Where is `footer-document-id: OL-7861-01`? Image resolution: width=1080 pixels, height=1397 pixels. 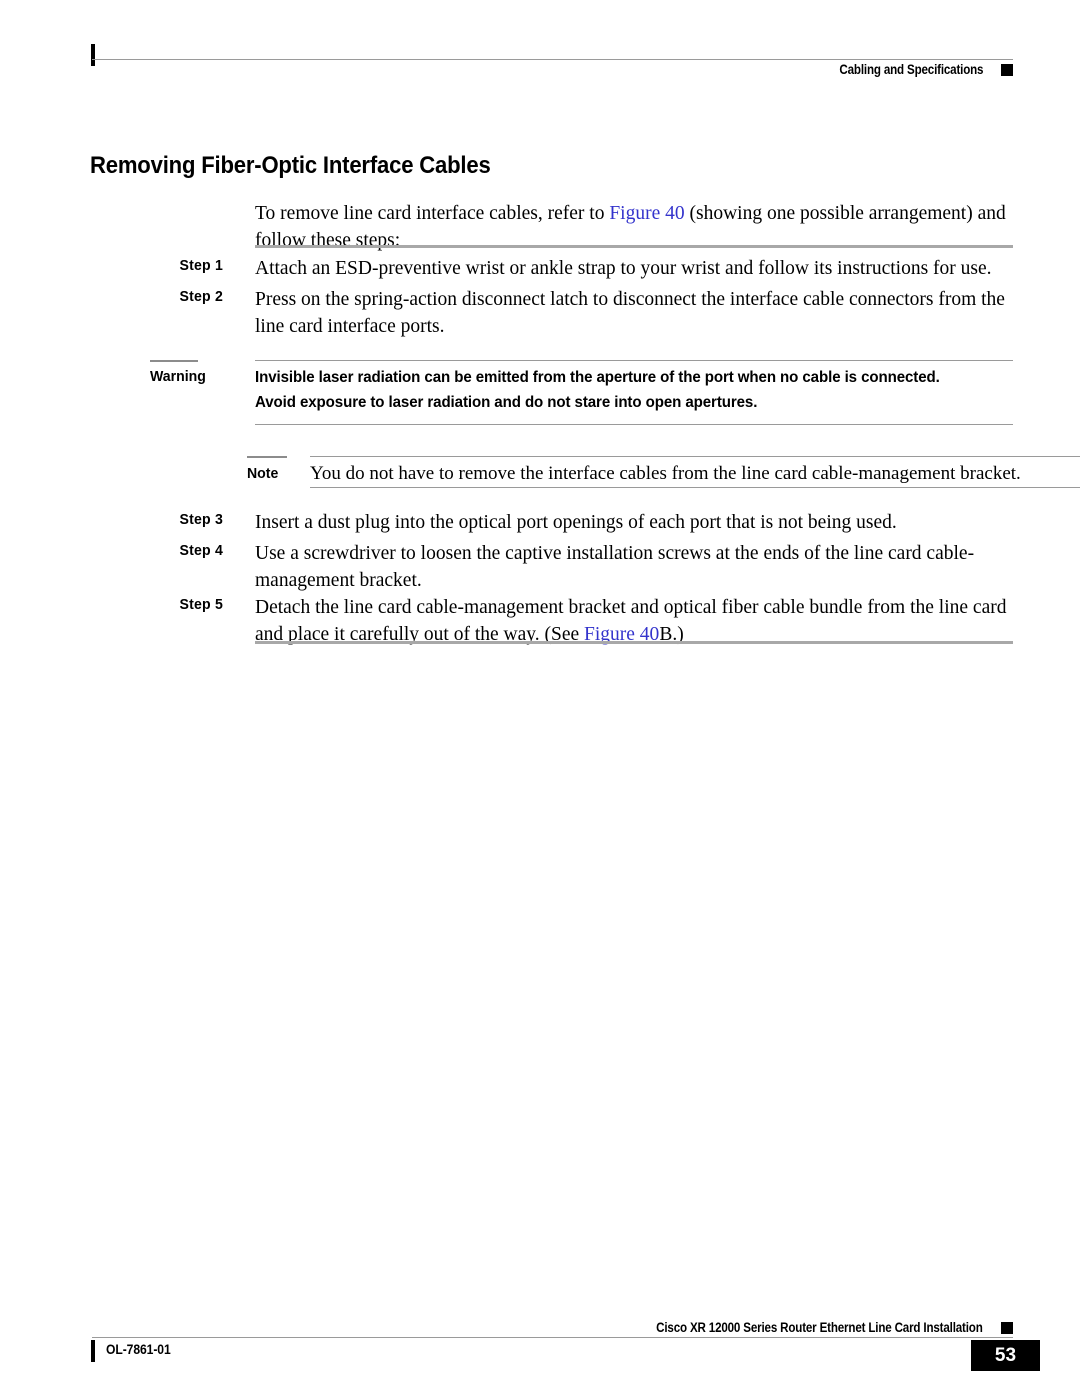 footer-document-id: OL-7861-01 is located at coordinates (138, 1349).